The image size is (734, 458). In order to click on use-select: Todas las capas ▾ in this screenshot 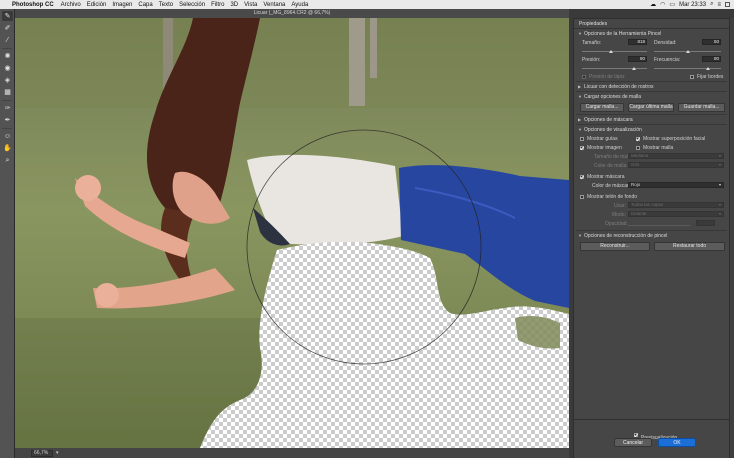, I will do `click(676, 205)`.